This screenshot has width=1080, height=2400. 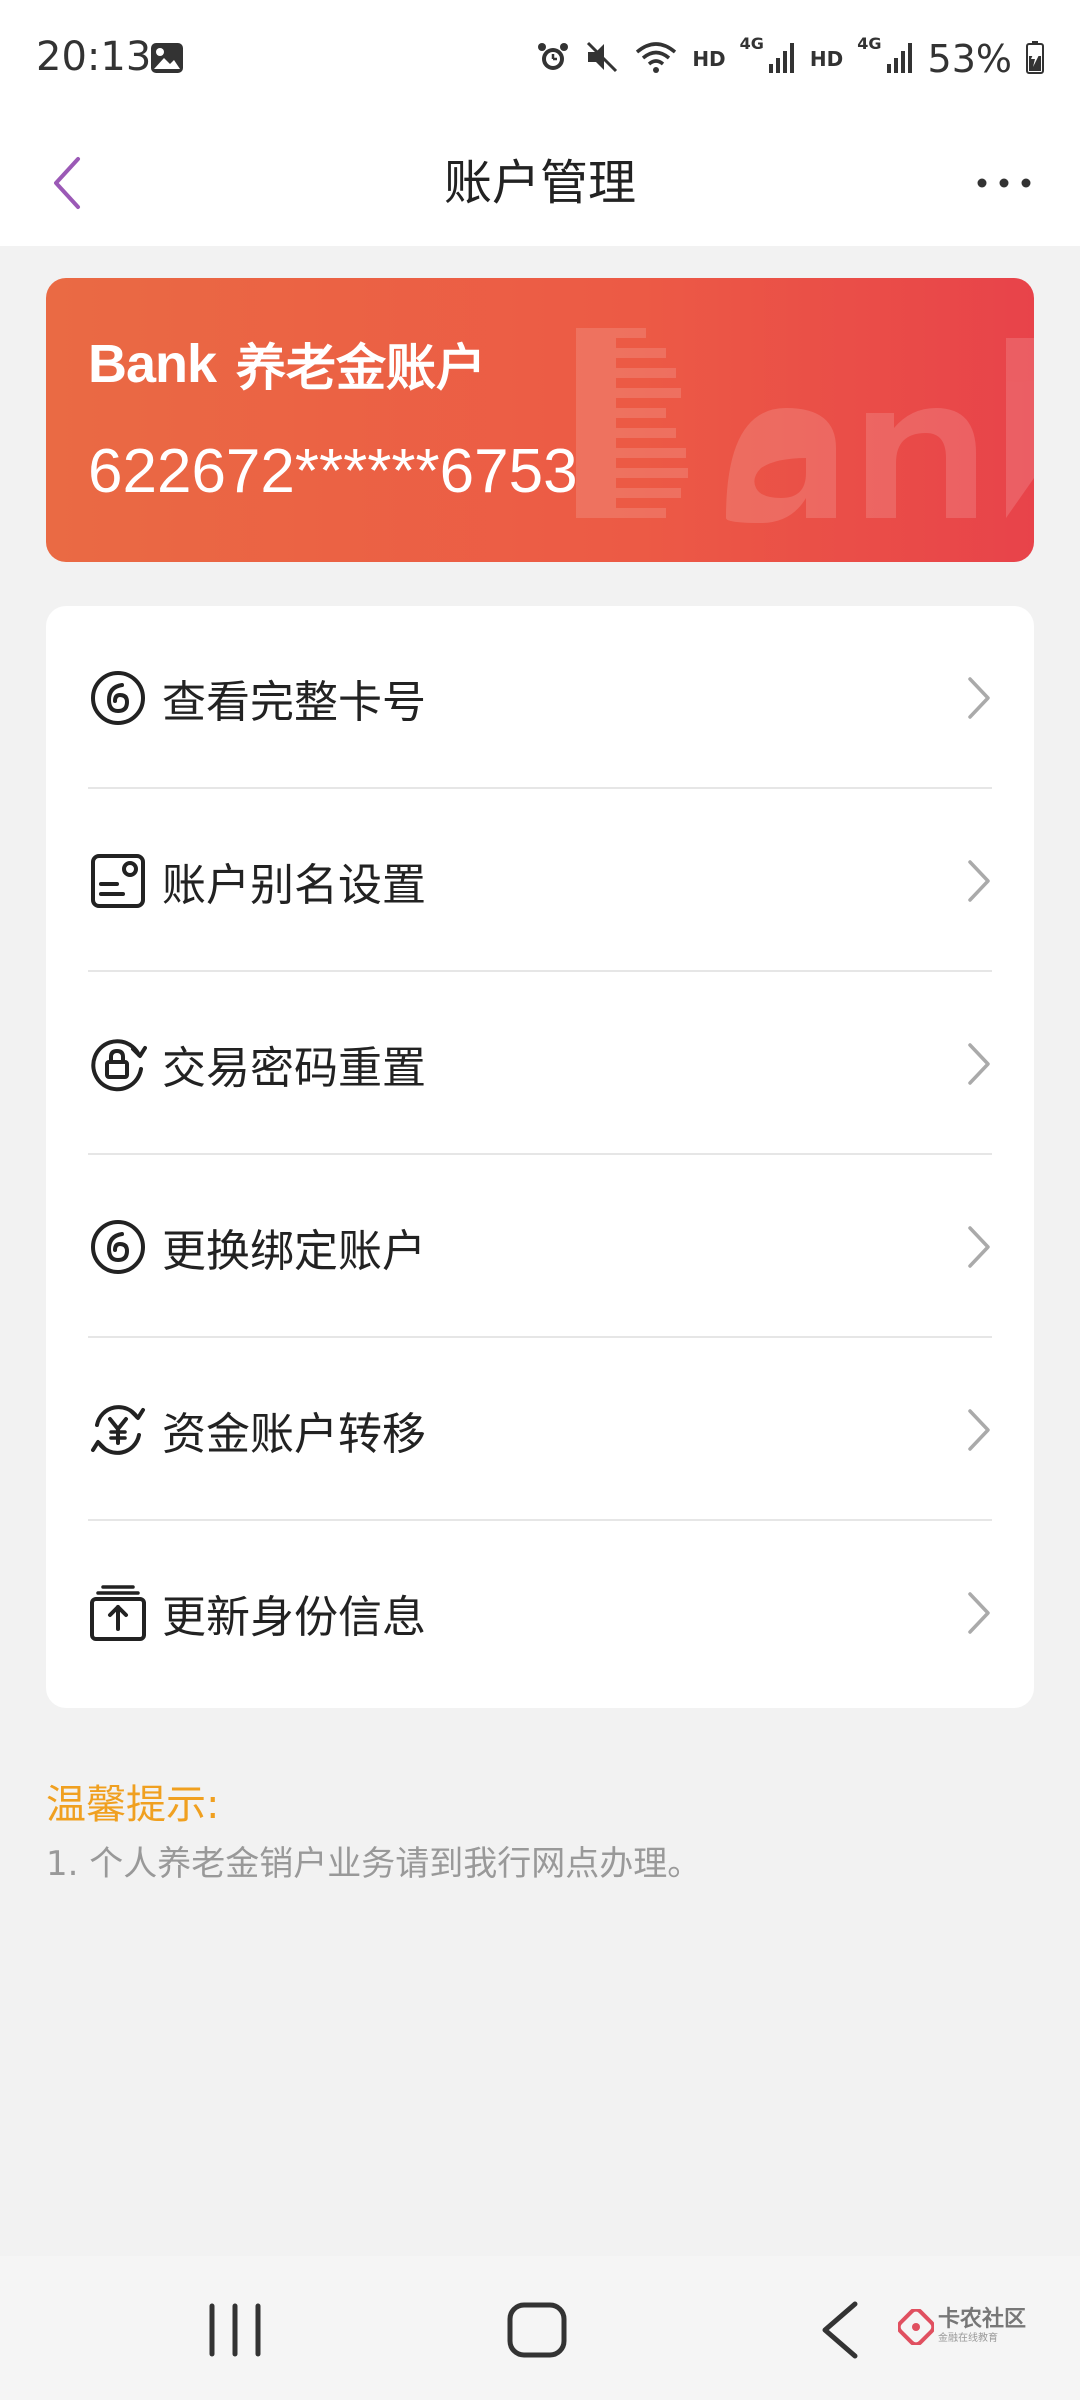 I want to click on bind-account-icon, so click(x=118, y=1247).